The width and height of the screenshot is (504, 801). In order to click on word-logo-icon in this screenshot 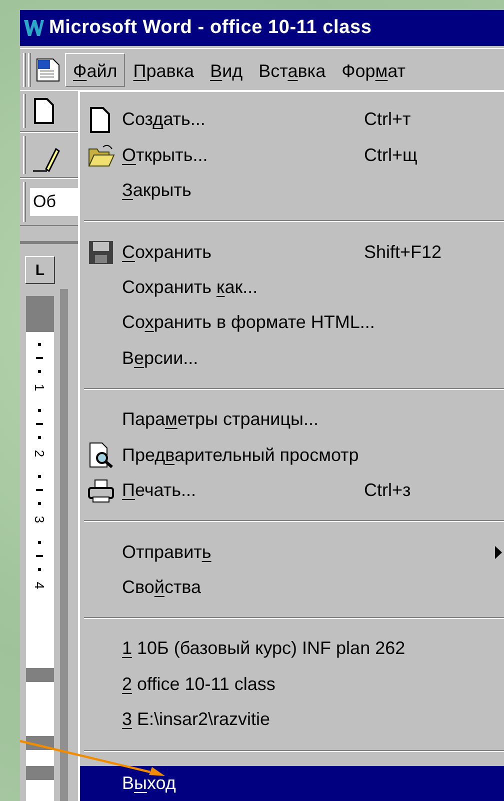, I will do `click(34, 28)`.